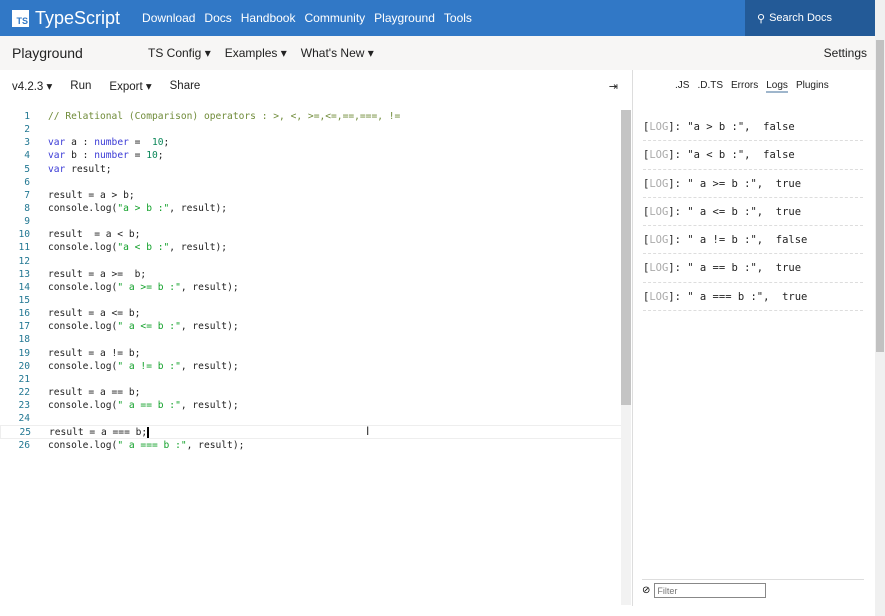 Image resolution: width=885 pixels, height=616 pixels. Describe the element at coordinates (632, 338) in the screenshot. I see `panel-divider` at that location.